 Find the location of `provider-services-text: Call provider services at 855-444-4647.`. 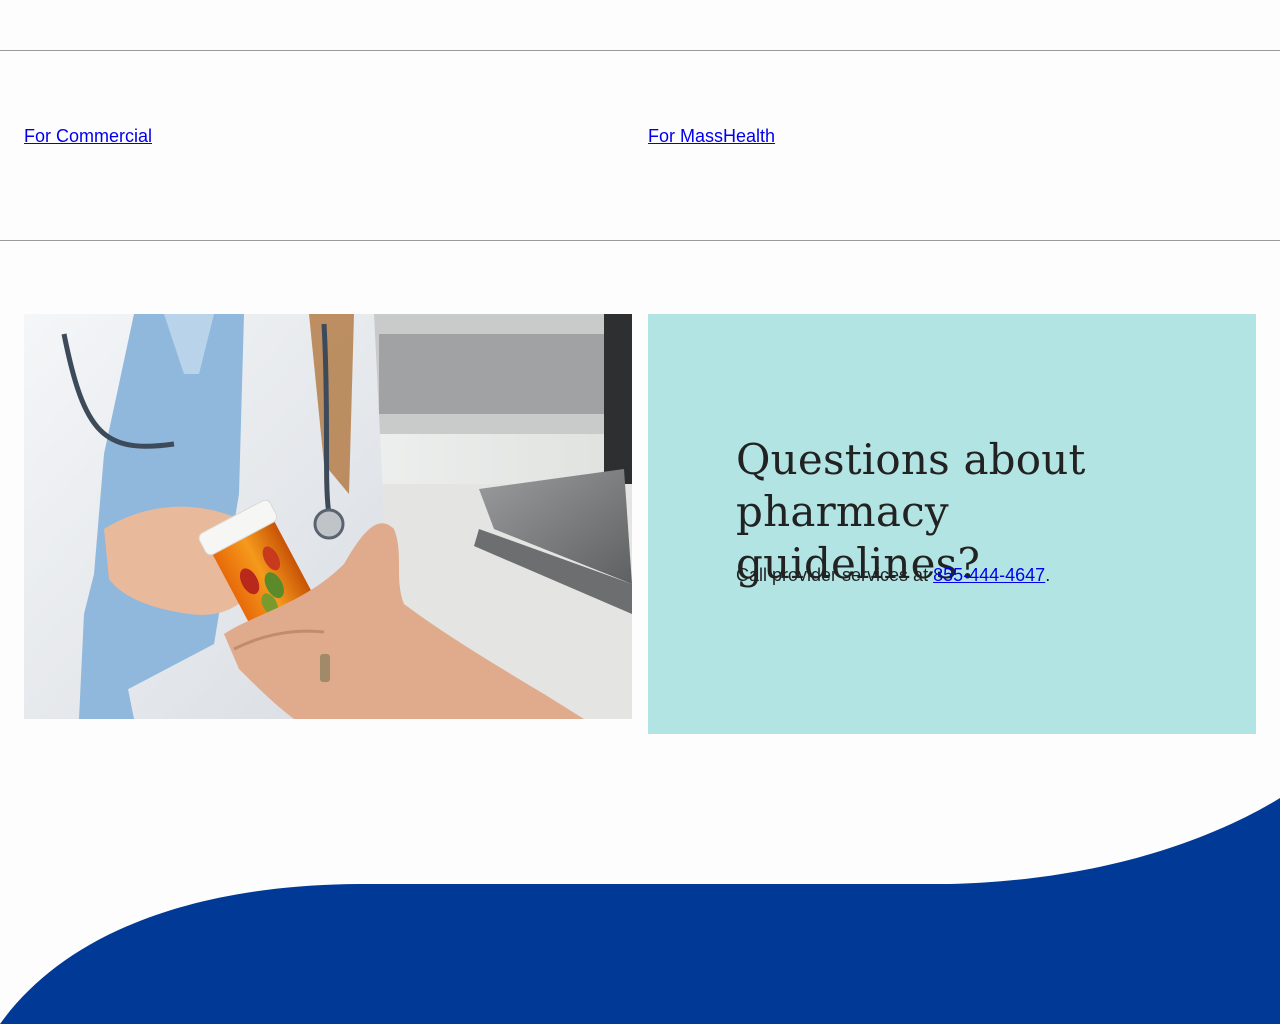

provider-services-text: Call provider services at 855-444-4647. is located at coordinates (893, 575).